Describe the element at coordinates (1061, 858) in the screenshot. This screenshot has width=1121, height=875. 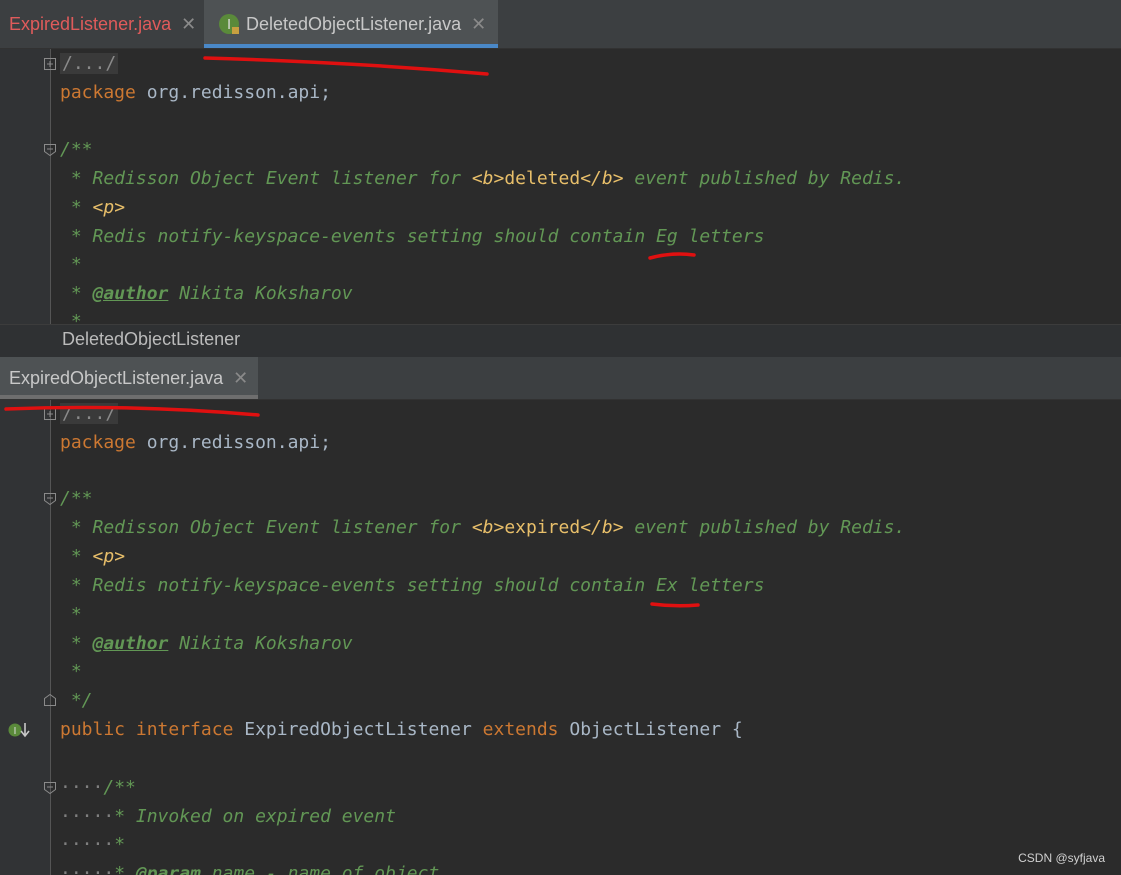
I see `watermark: CSDN @syfjava` at that location.